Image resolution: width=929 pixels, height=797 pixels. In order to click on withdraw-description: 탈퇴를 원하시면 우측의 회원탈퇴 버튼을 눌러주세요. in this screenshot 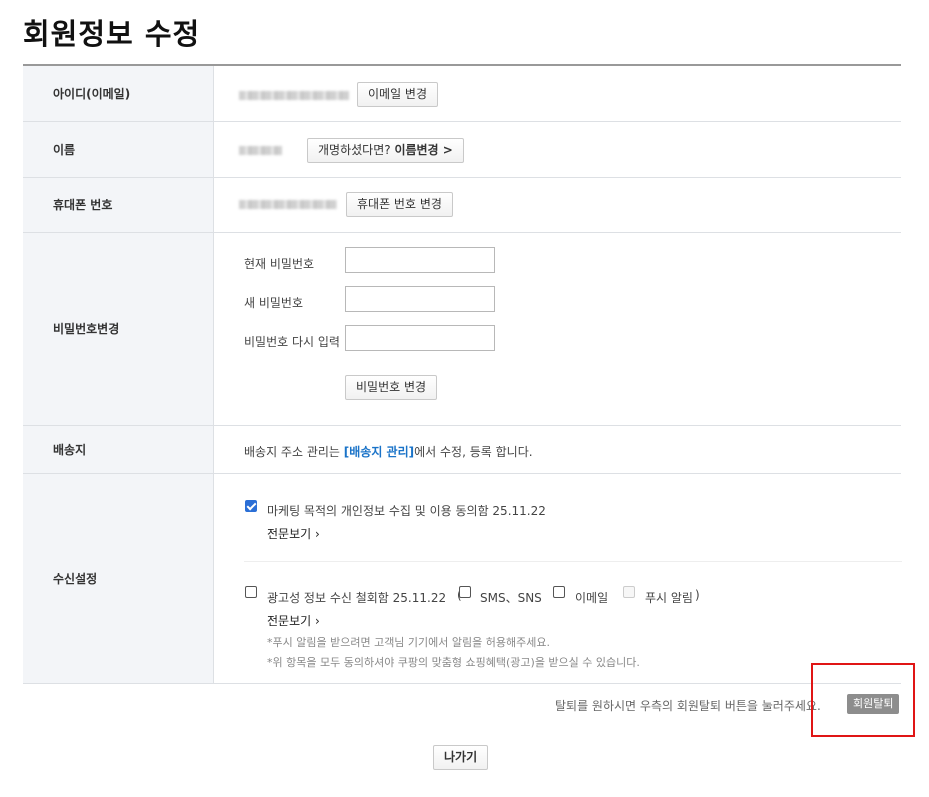, I will do `click(688, 706)`.